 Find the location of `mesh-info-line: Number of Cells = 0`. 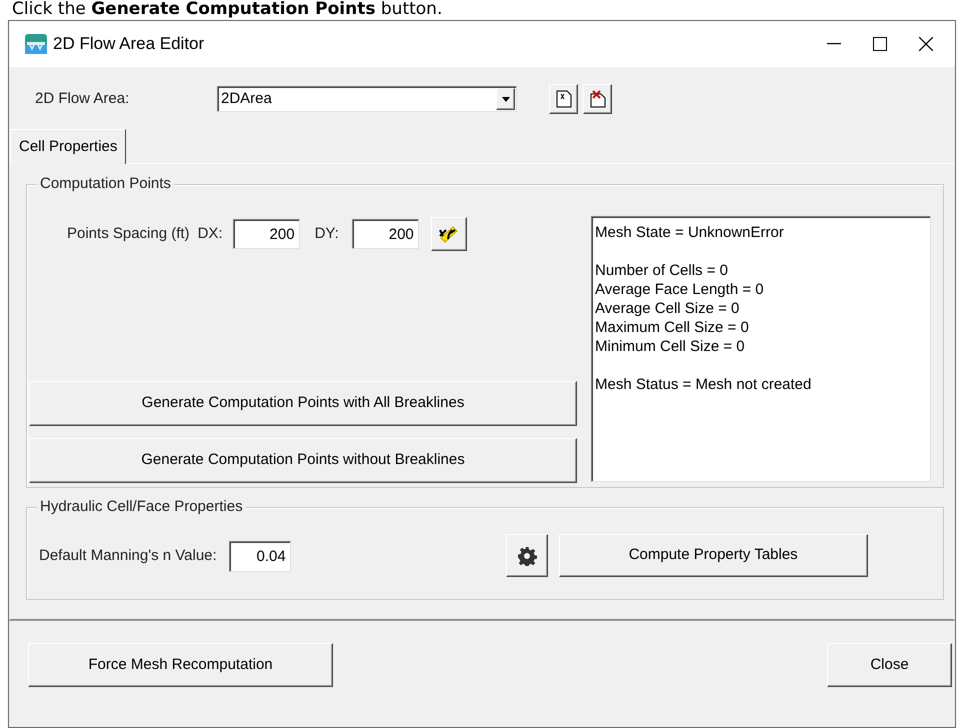

mesh-info-line: Number of Cells = 0 is located at coordinates (662, 270).